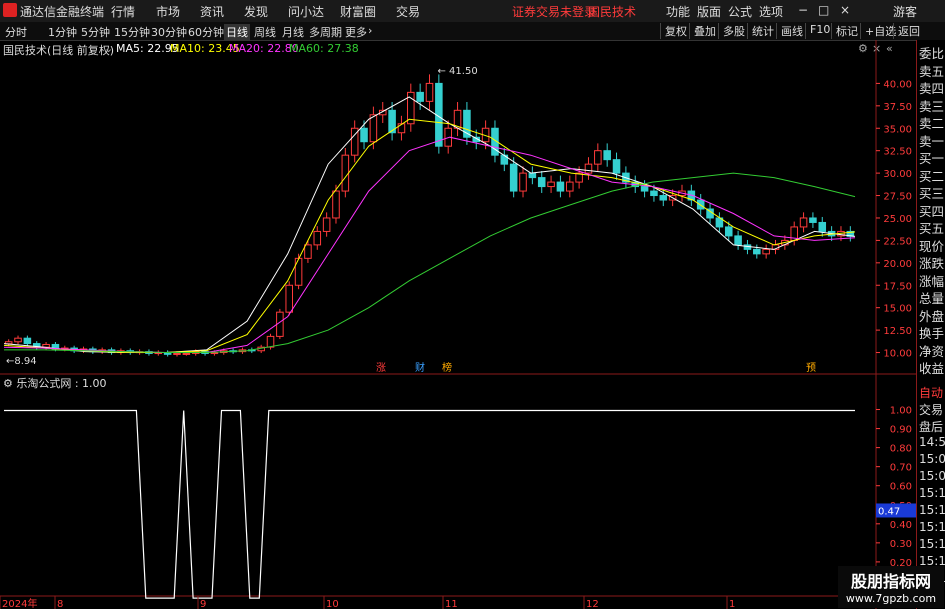 The image size is (945, 609). I want to click on guest-user: 游客, so click(905, 11).